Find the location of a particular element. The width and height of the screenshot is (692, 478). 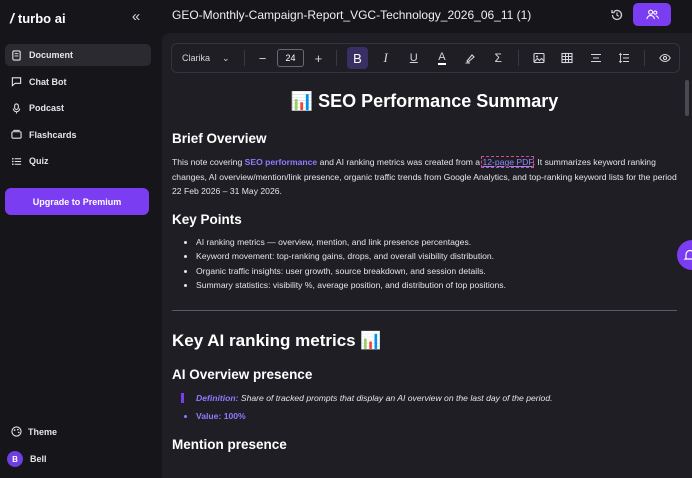

insert-table-button is located at coordinates (567, 58).